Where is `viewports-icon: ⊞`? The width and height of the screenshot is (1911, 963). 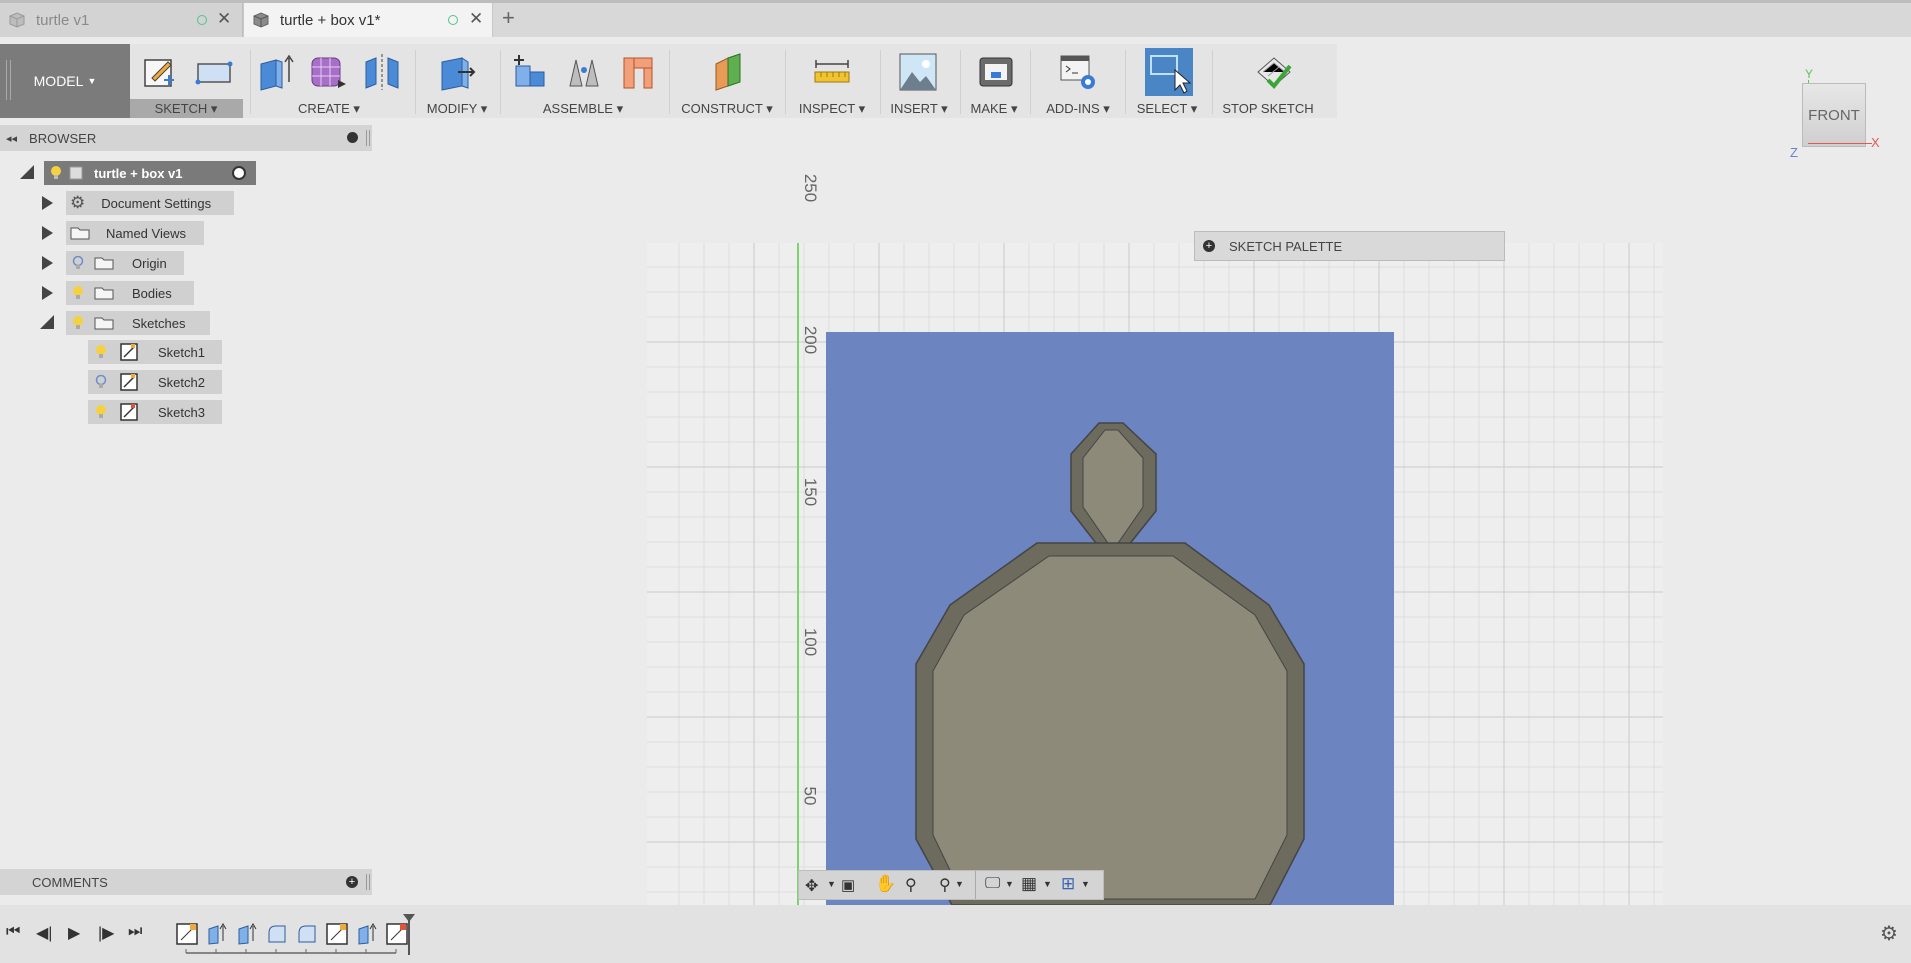
viewports-icon: ⊞ is located at coordinates (1068, 884).